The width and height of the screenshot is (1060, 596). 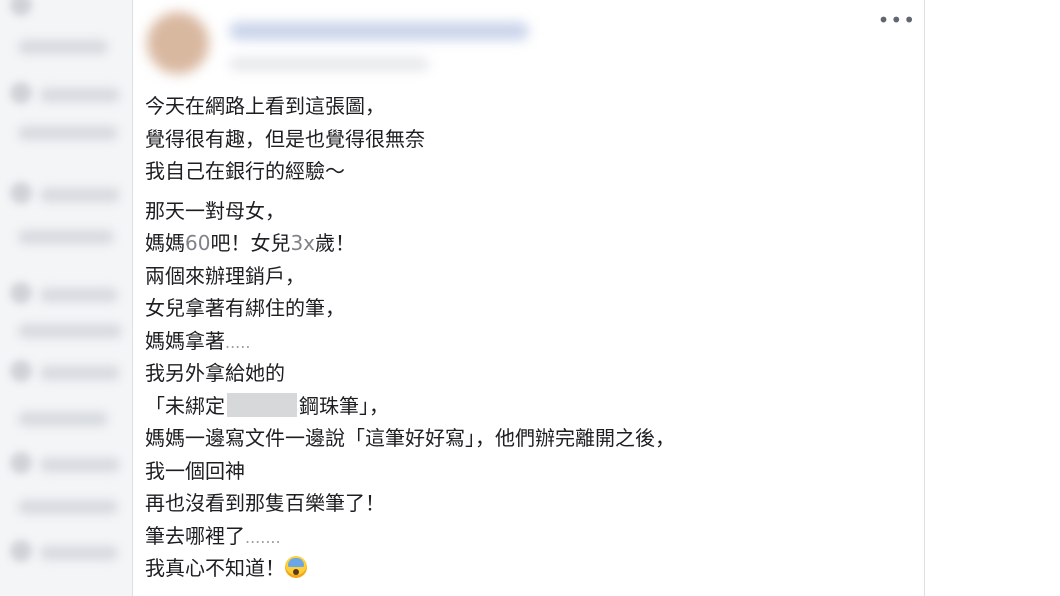 I want to click on post-line: 「未綁定 鋼珠筆」，, so click(x=267, y=405).